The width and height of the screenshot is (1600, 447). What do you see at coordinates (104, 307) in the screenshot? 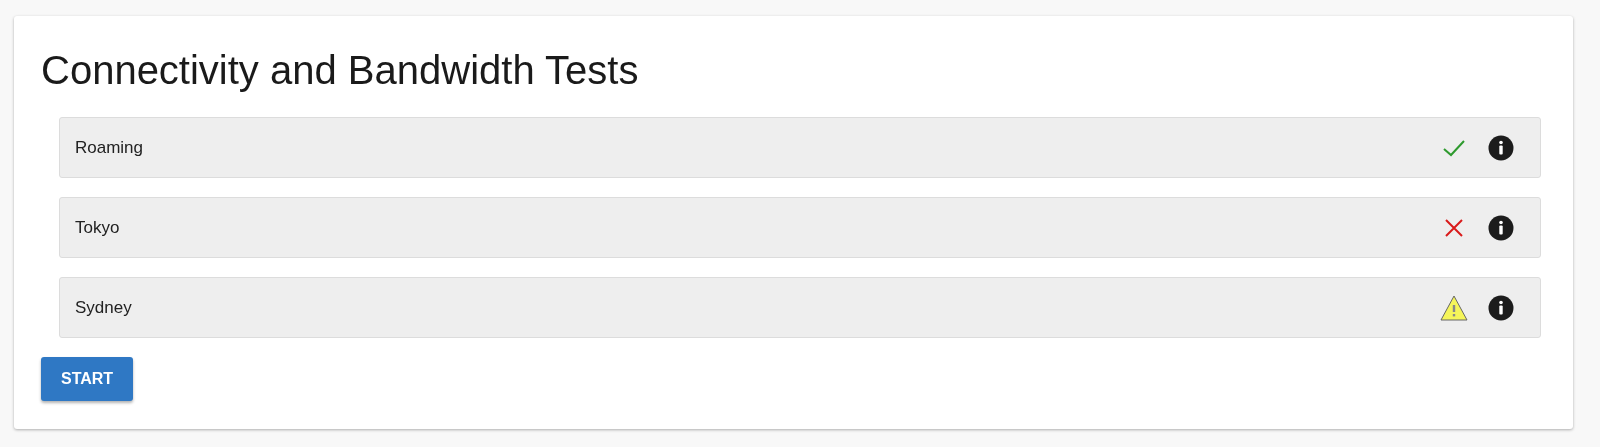
I see `test-name: Sydney` at bounding box center [104, 307].